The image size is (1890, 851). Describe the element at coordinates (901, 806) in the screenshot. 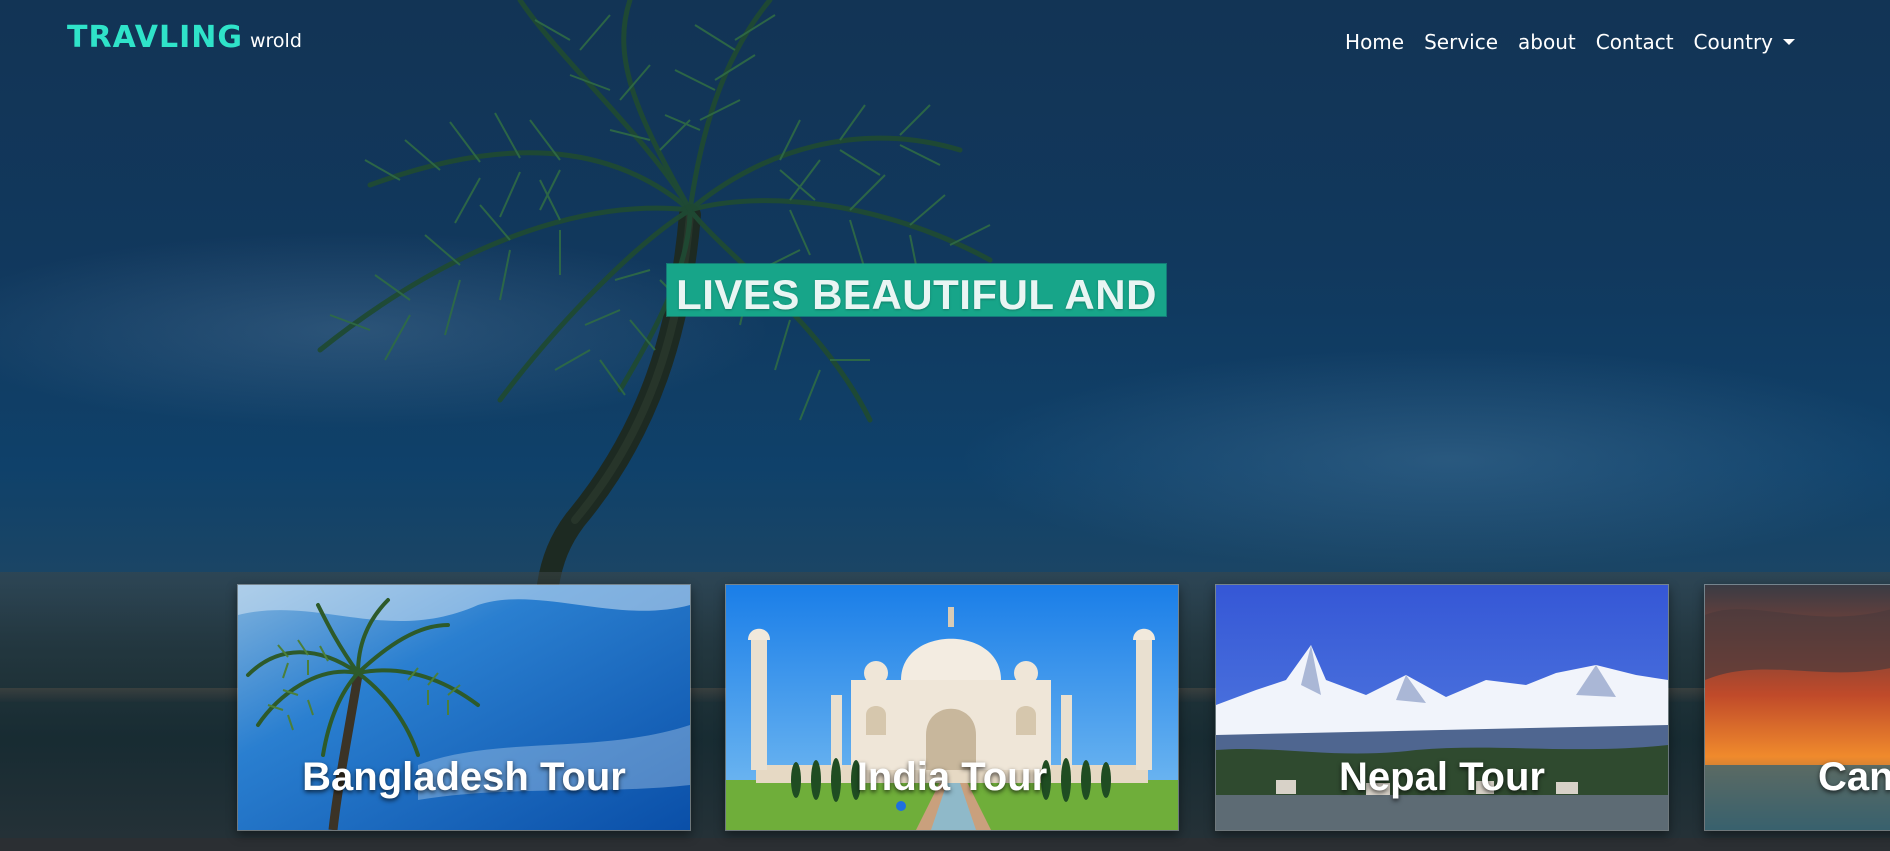

I see `slider-indicator-dot` at that location.